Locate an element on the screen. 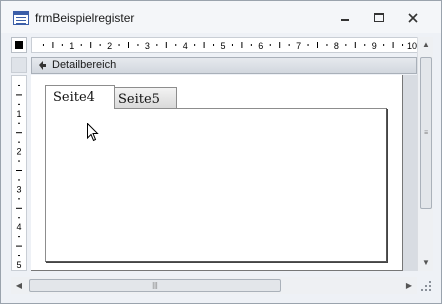 This screenshot has width=442, height=304. close-icon is located at coordinates (413, 18).